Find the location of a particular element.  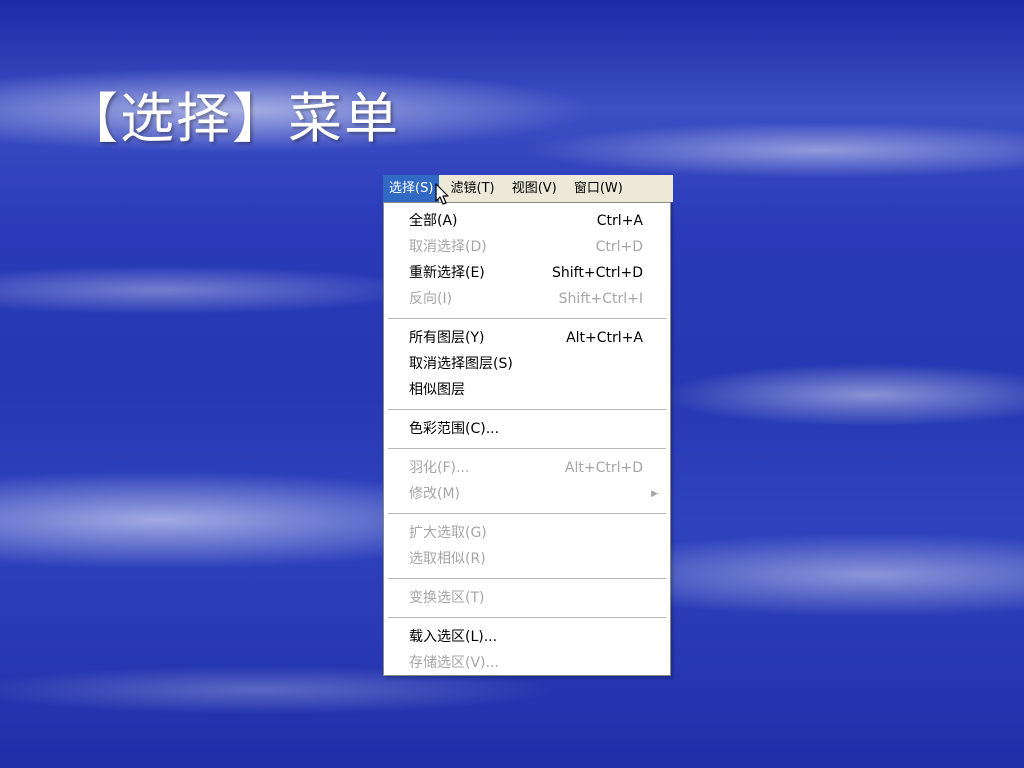

menu-bar: 选择(S) 滤镜(T) 视图(V) 窗口(W) is located at coordinates (528, 188).